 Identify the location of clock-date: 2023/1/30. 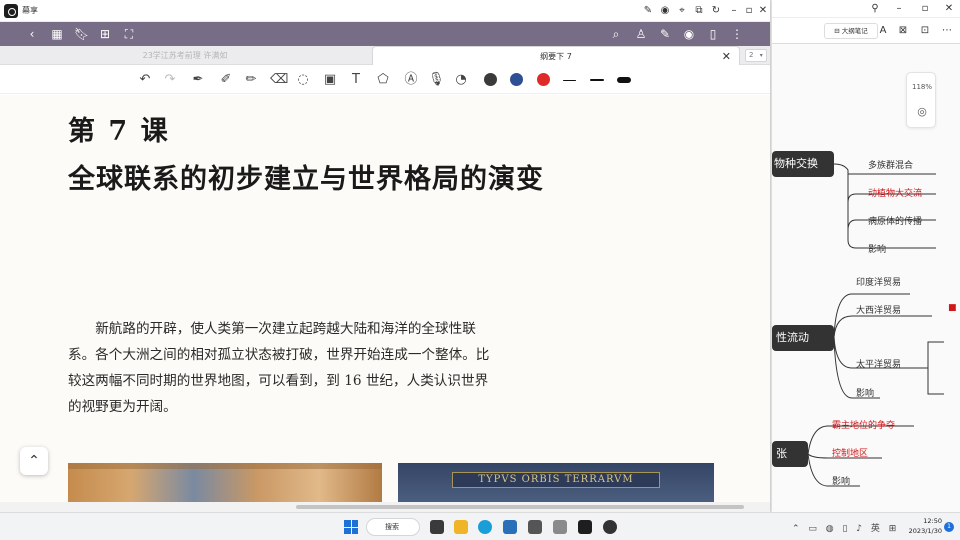
(925, 531).